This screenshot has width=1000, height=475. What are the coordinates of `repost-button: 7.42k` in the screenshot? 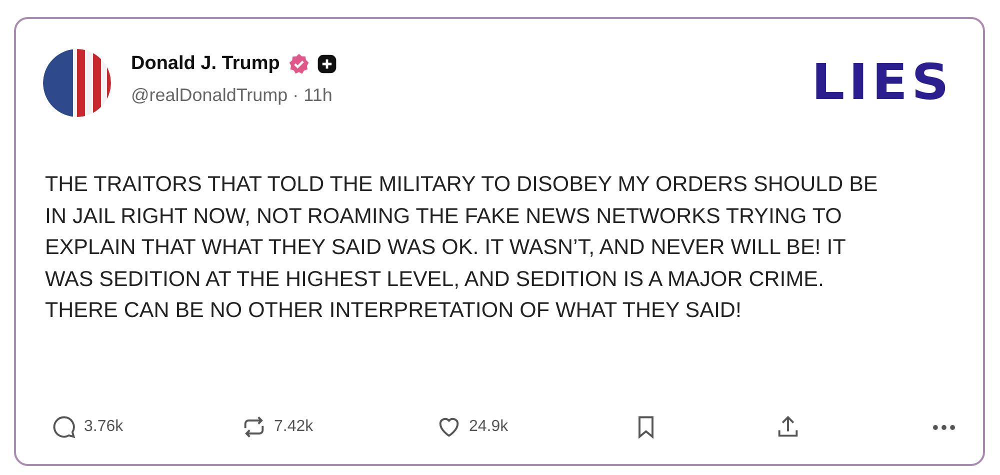 It's located at (338, 427).